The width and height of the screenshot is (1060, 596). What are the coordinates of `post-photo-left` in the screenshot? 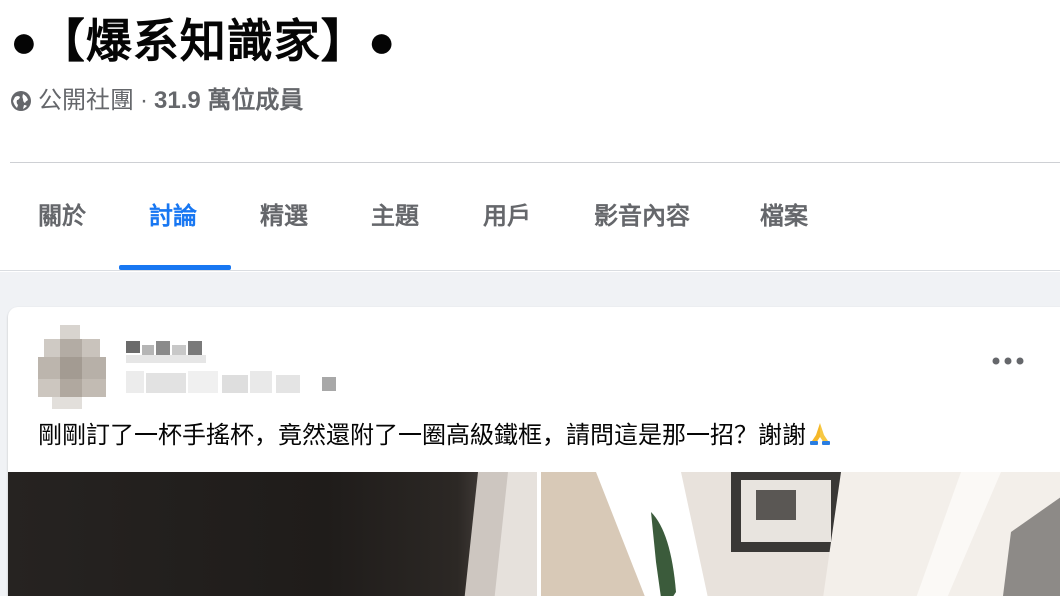 It's located at (272, 534).